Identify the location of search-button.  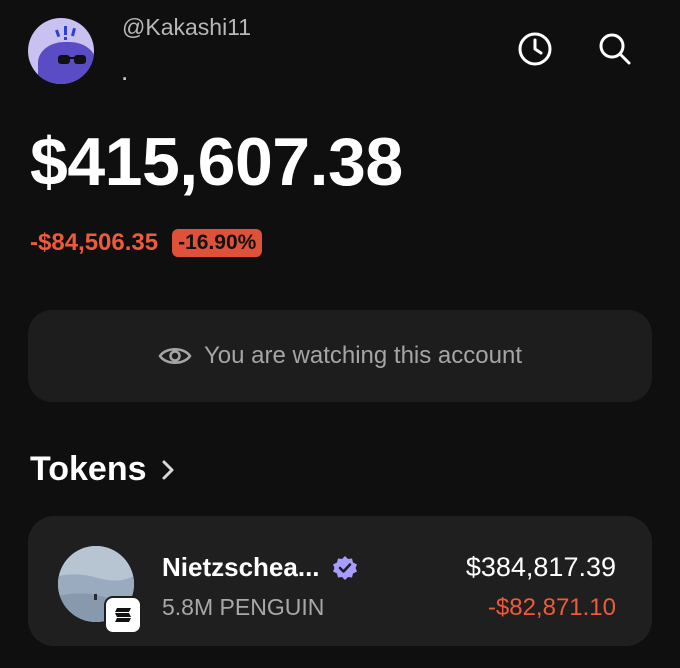
(615, 49).